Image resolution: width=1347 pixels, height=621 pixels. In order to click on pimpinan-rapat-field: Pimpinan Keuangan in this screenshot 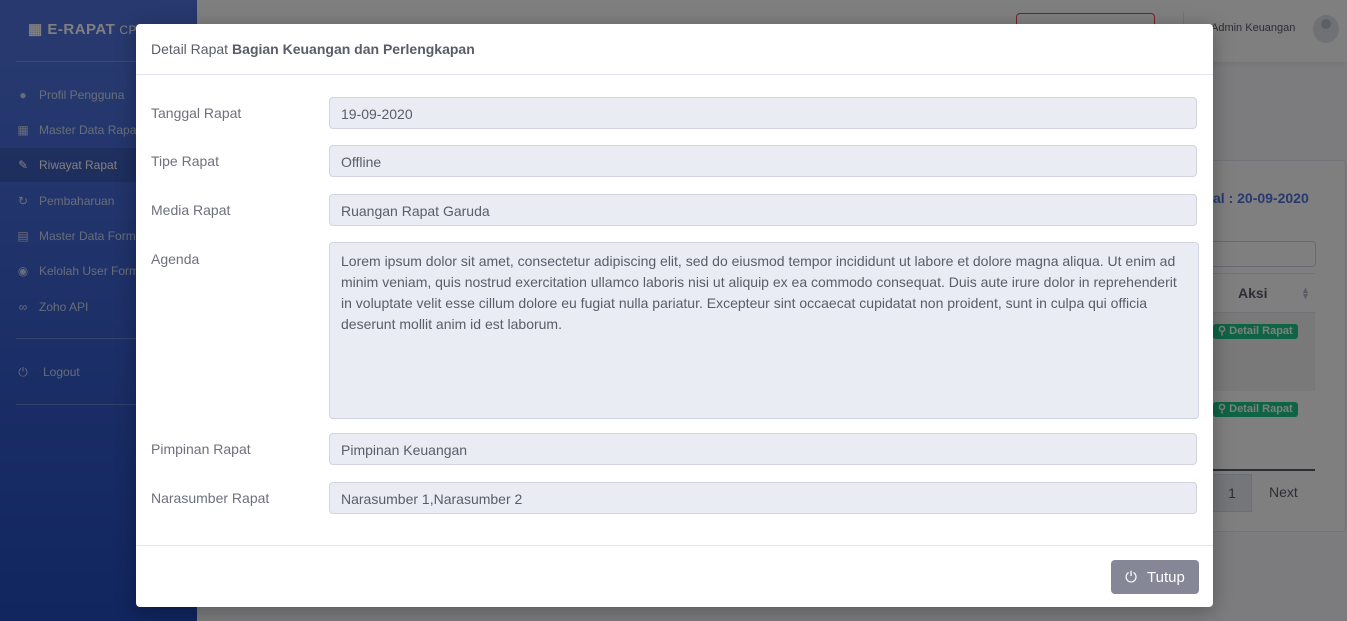, I will do `click(763, 449)`.